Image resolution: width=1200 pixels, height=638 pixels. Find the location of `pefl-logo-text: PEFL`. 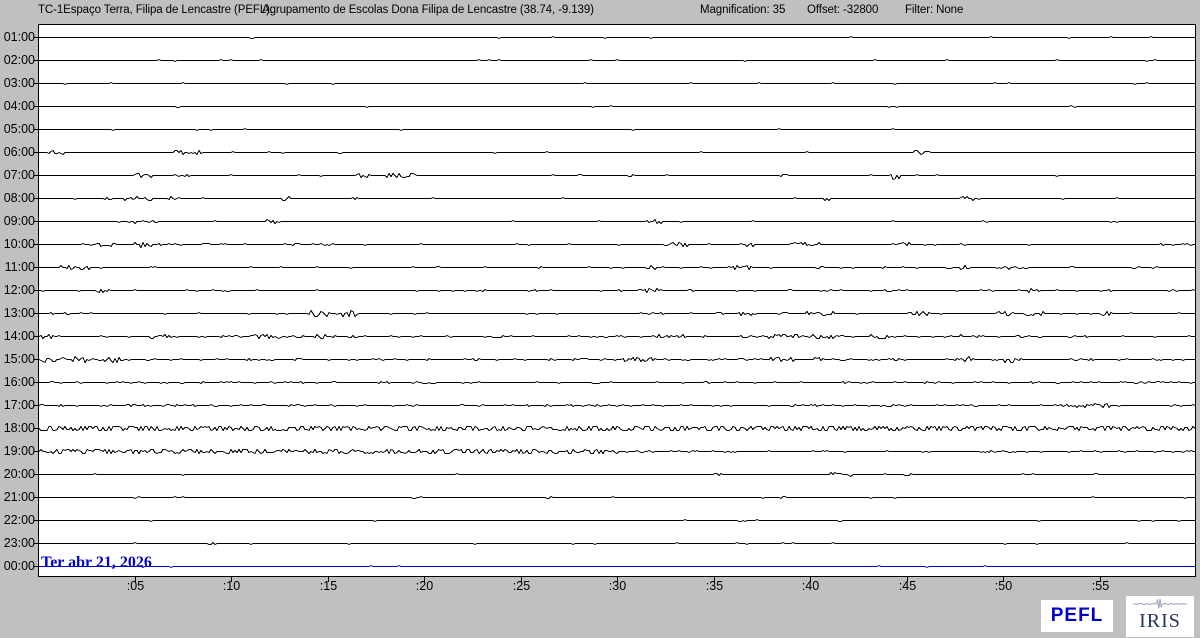

pefl-logo-text: PEFL is located at coordinates (1077, 615).